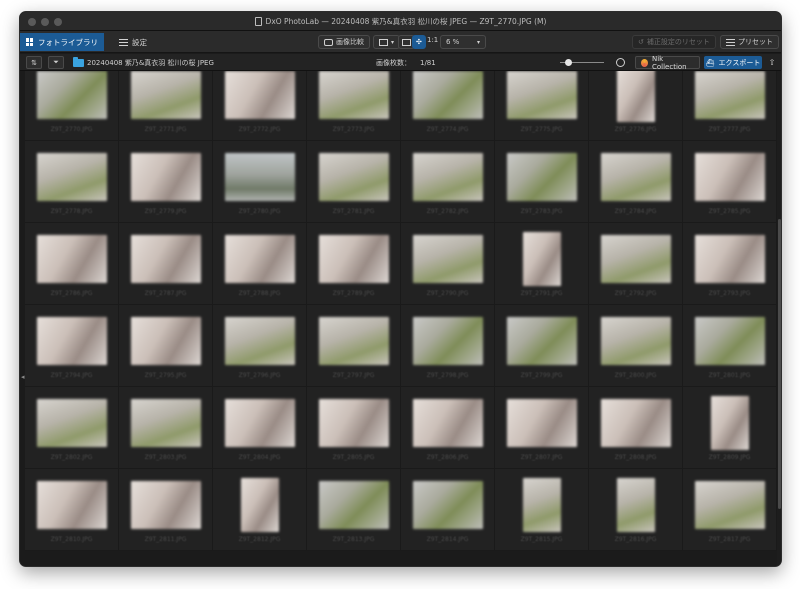 This screenshot has width=800, height=589. Describe the element at coordinates (354, 510) in the screenshot. I see `thumbnail-cell: Z9T_2813.JPG` at that location.